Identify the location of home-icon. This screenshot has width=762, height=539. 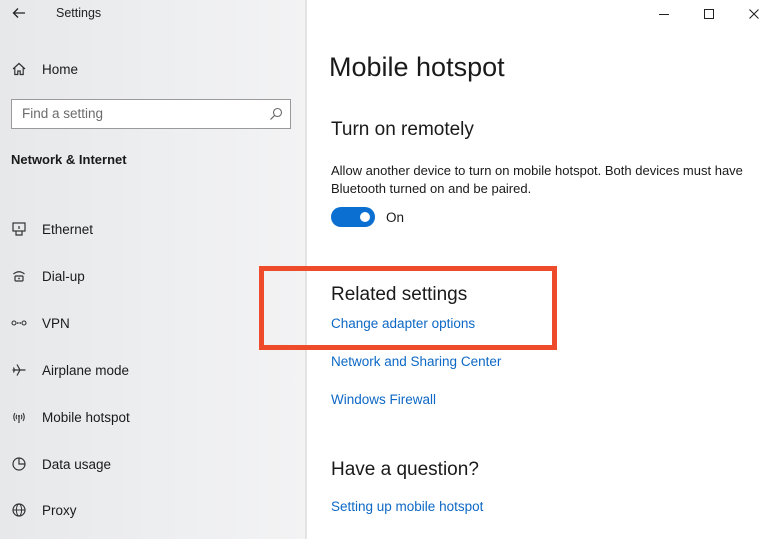
(19, 69).